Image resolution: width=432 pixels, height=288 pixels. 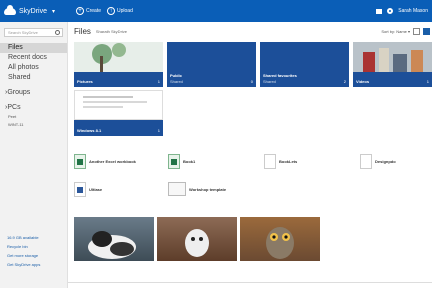 I want to click on cat-image, so click(x=112, y=245).